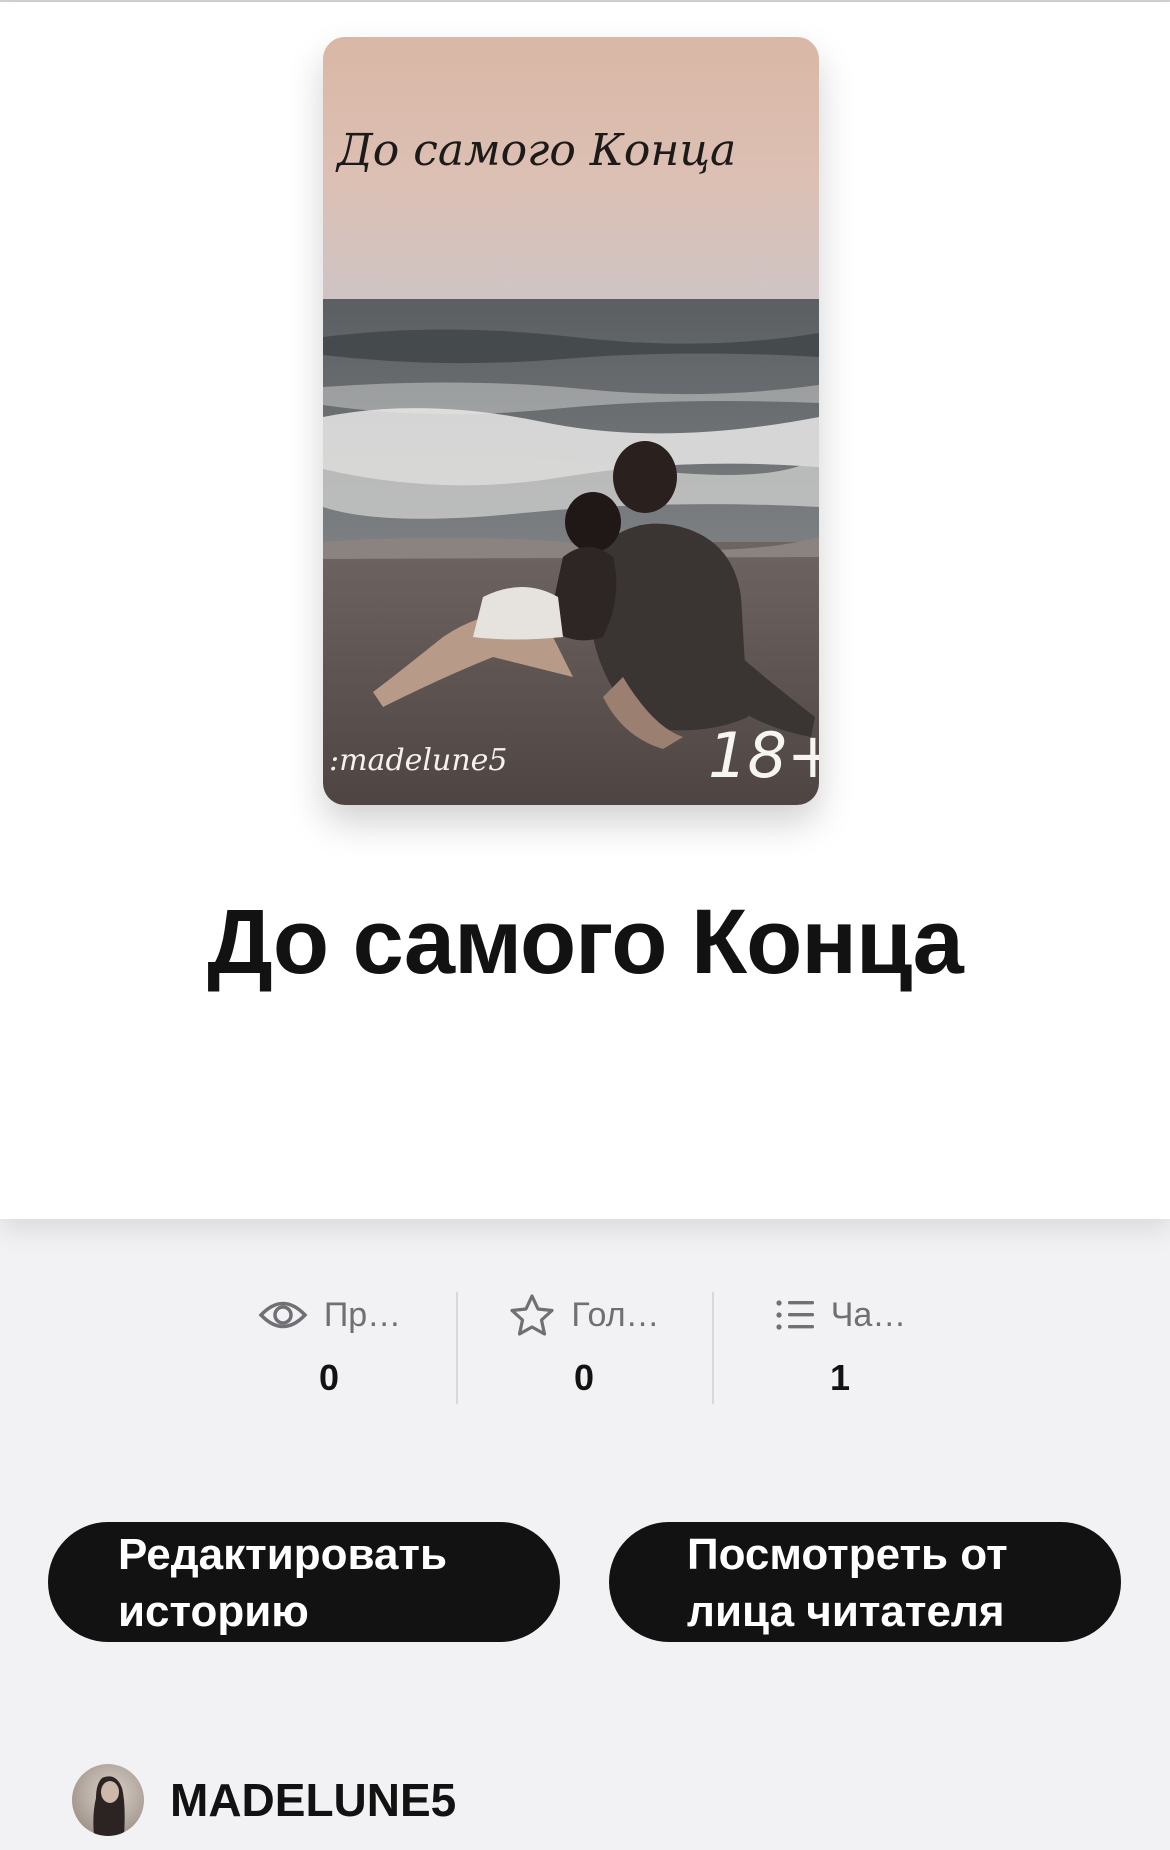 The image size is (1170, 1850). I want to click on author-avatar, so click(108, 1800).